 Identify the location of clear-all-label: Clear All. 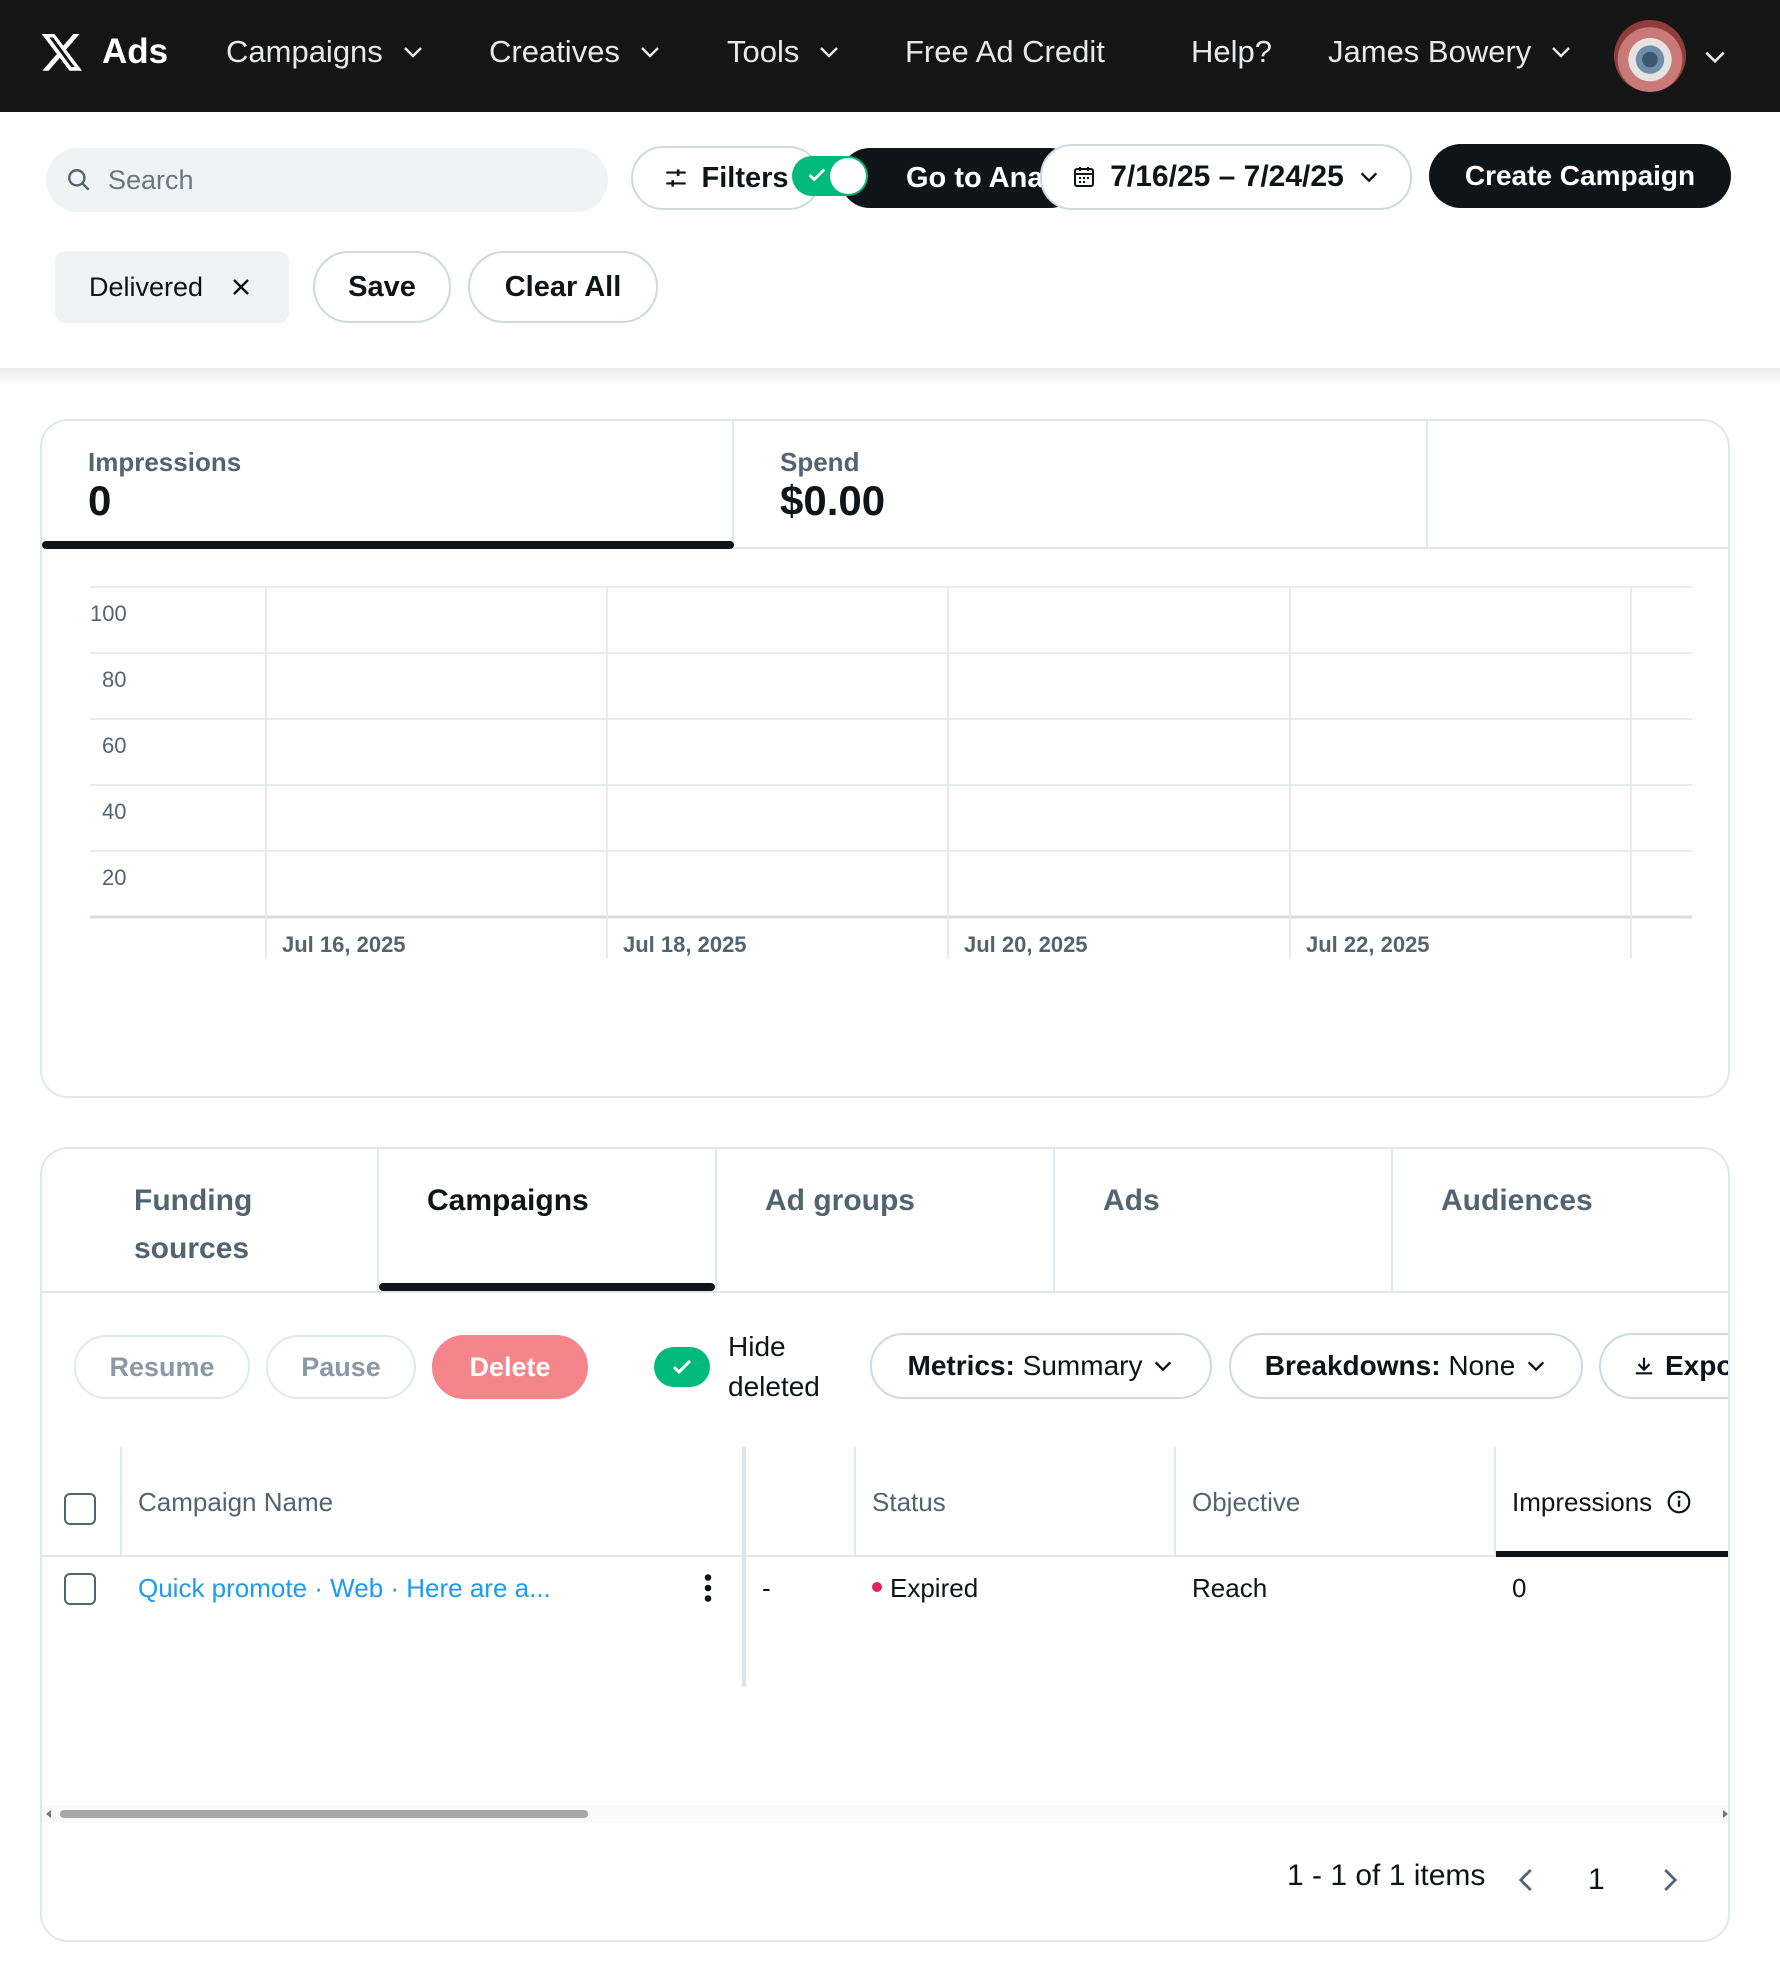
(563, 286).